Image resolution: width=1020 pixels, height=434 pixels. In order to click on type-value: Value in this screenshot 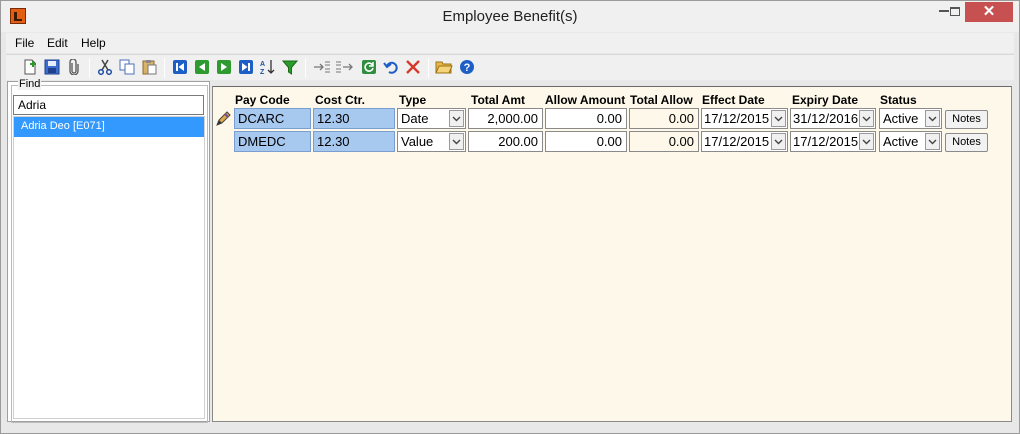, I will do `click(417, 141)`.